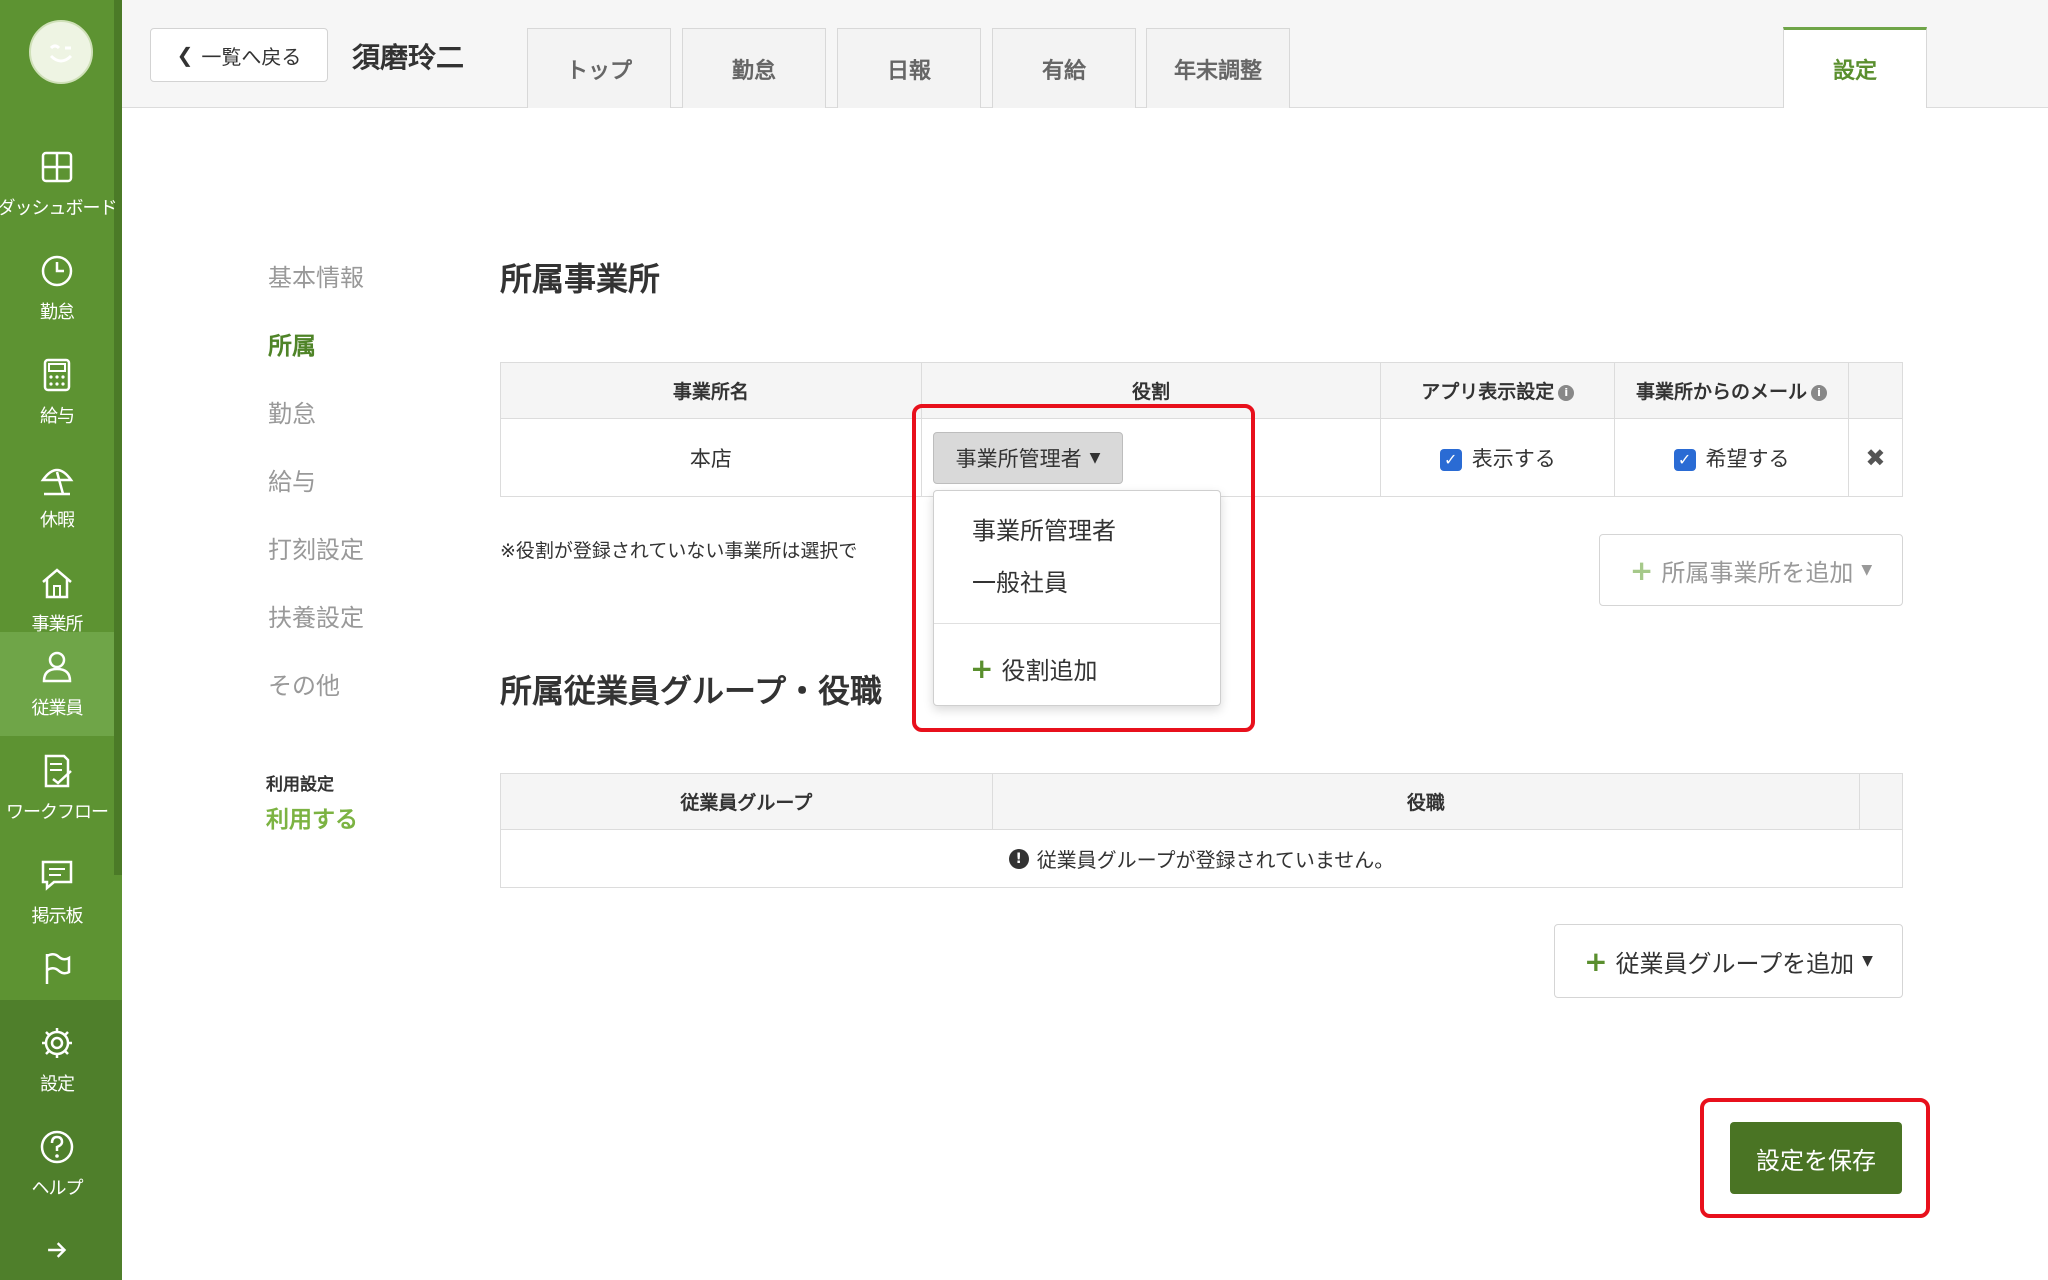 The width and height of the screenshot is (2048, 1280). I want to click on sidebar-item-dashboard: ダッシュボード, so click(59, 184).